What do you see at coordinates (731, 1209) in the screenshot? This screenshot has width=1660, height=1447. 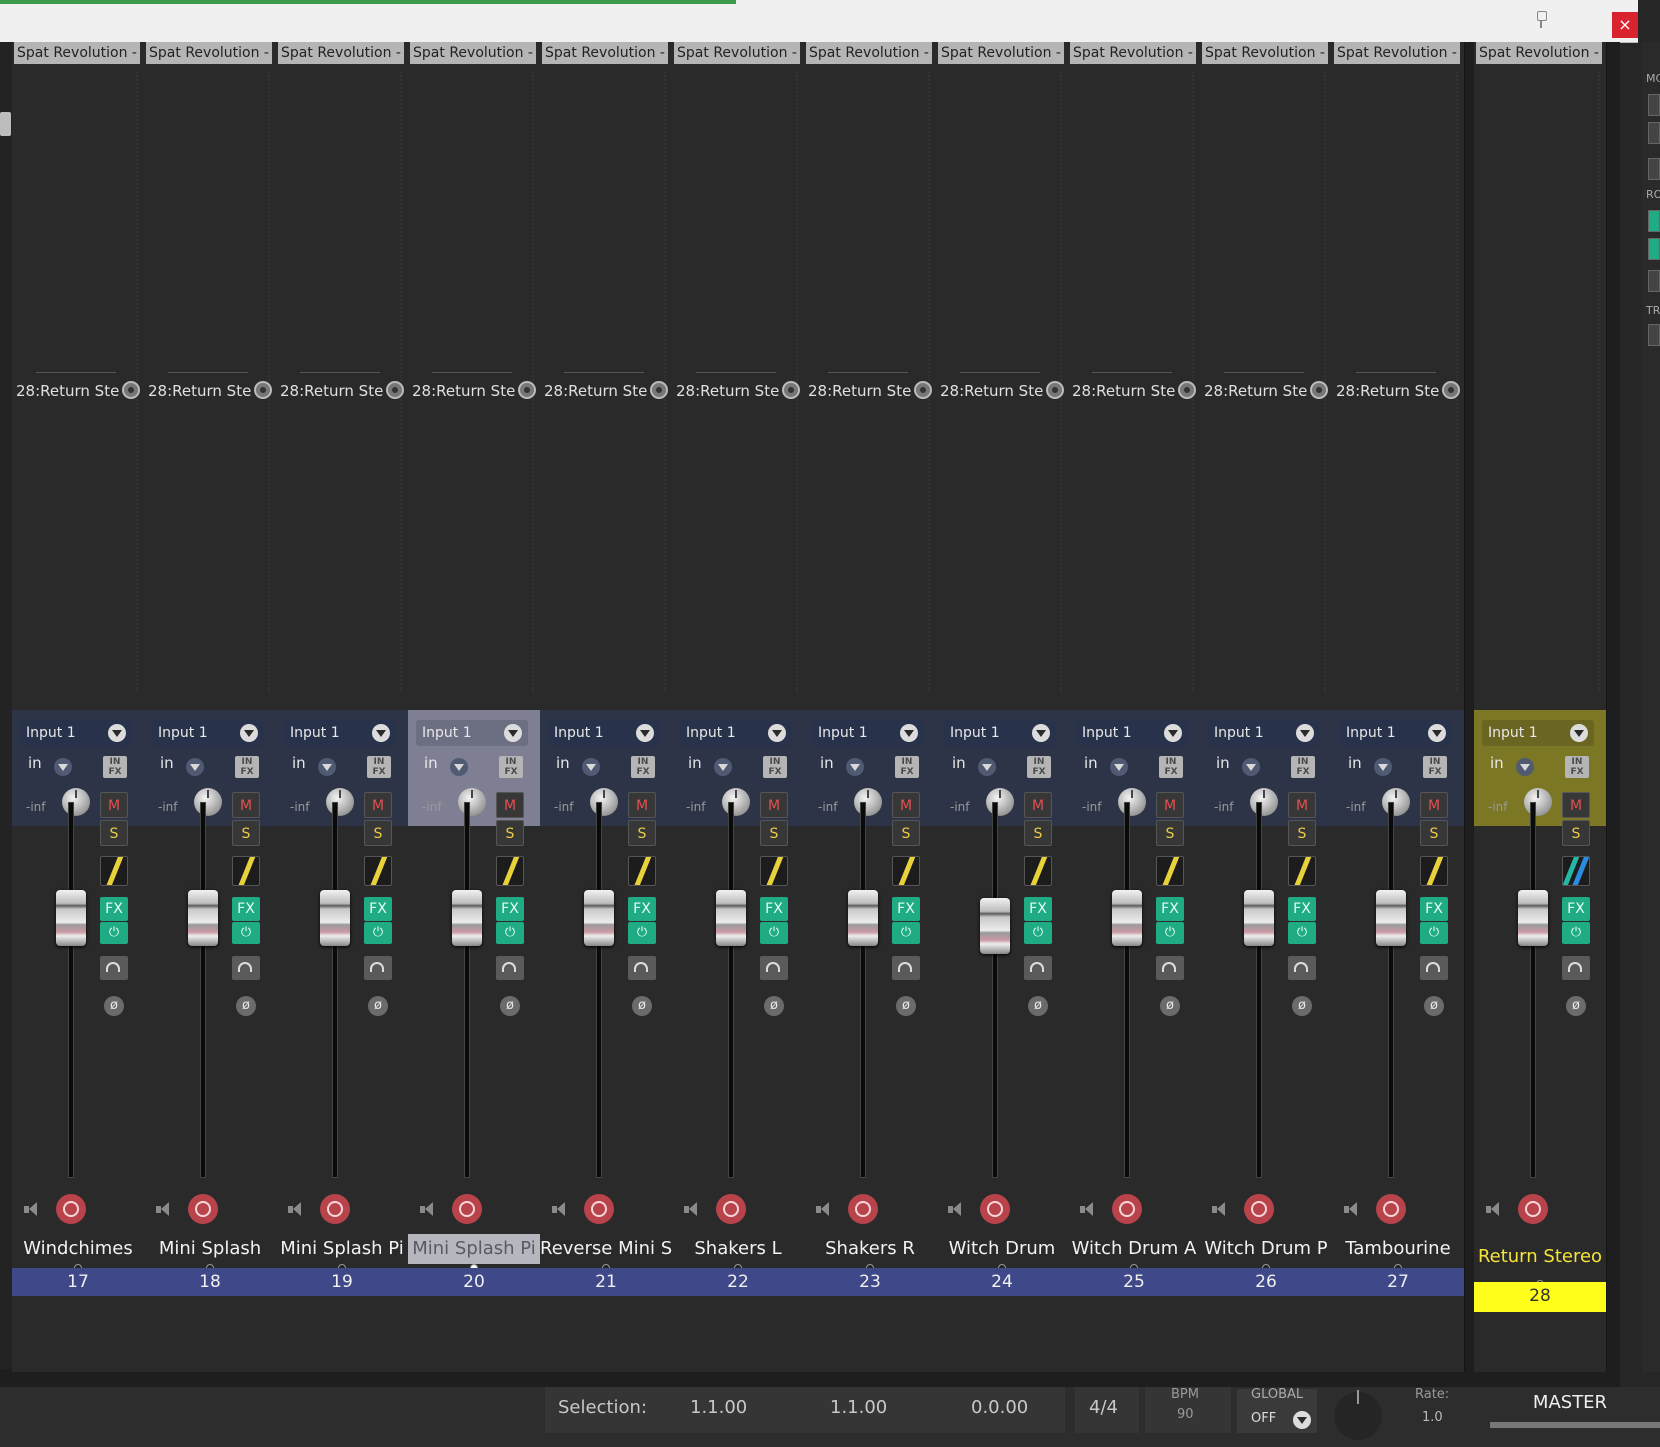 I see `record-arm-button` at bounding box center [731, 1209].